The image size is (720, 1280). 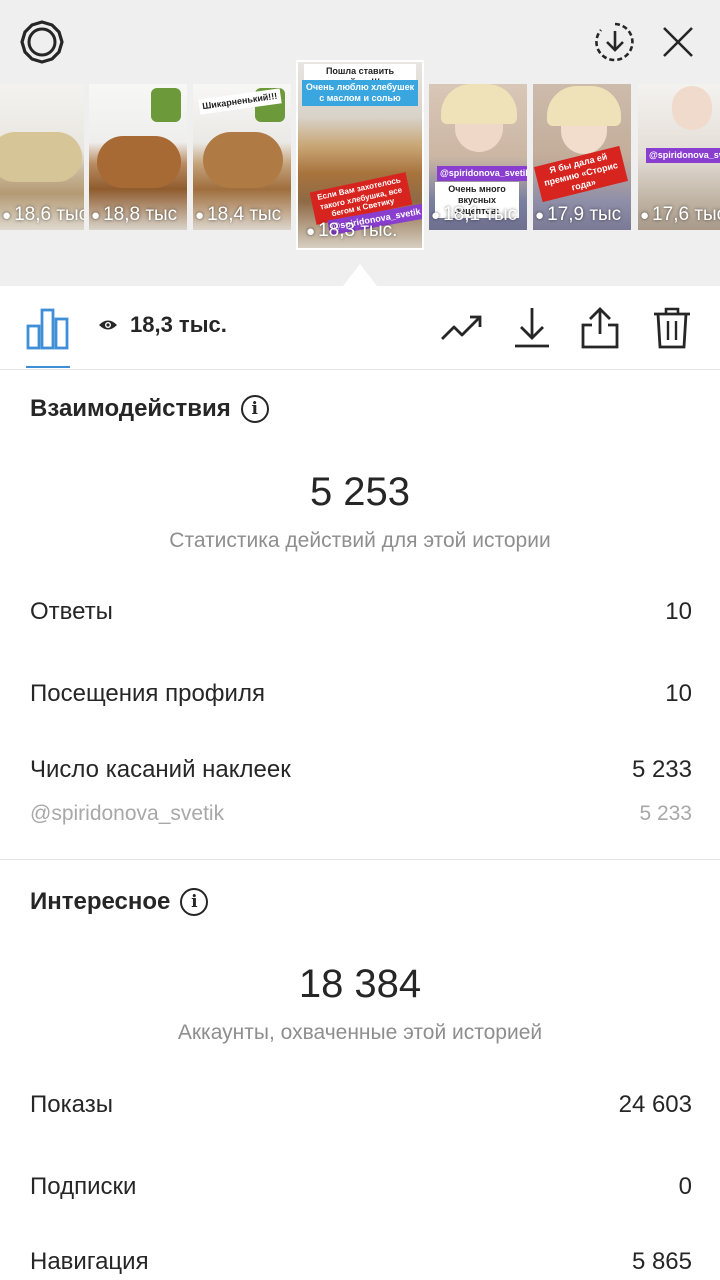 I want to click on views-count-label: 18,3 тыс., so click(x=178, y=324).